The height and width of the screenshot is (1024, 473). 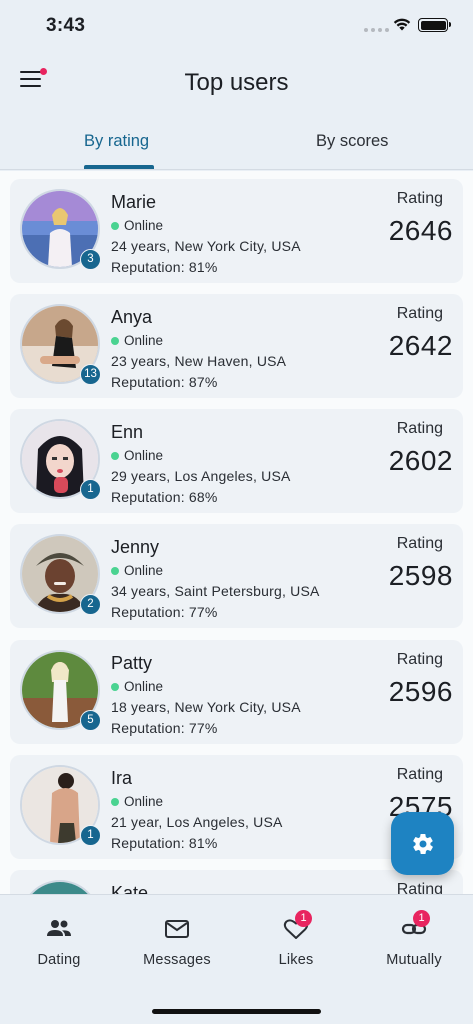 I want to click on nav-label: Dating, so click(x=59, y=960).